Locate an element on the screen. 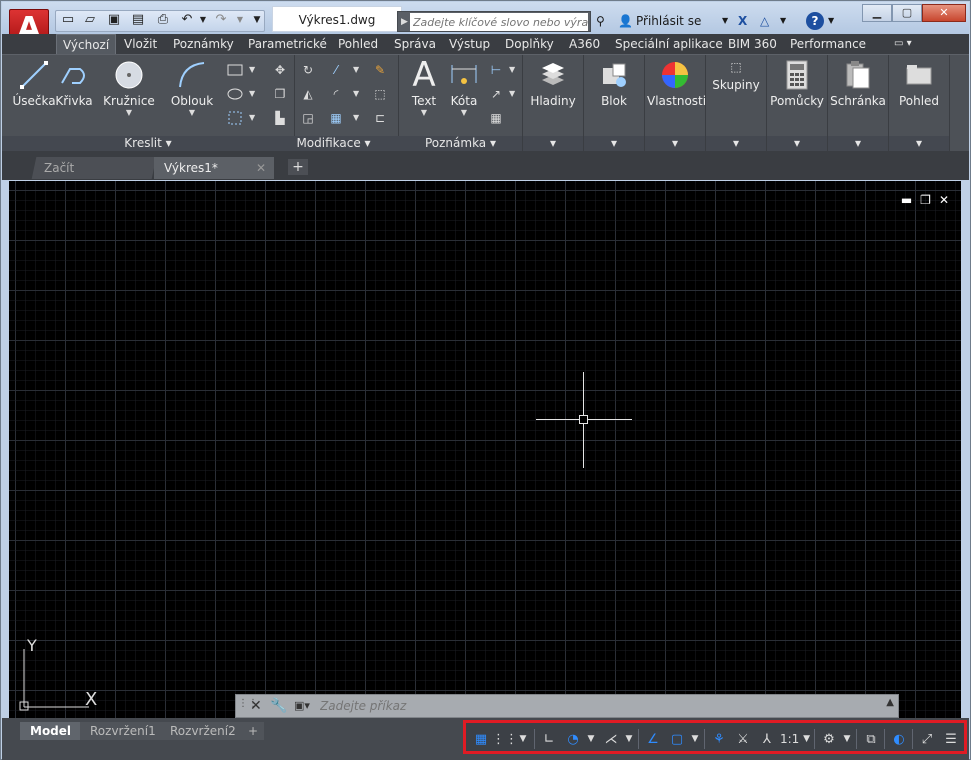  new-tab-button: + is located at coordinates (298, 167).